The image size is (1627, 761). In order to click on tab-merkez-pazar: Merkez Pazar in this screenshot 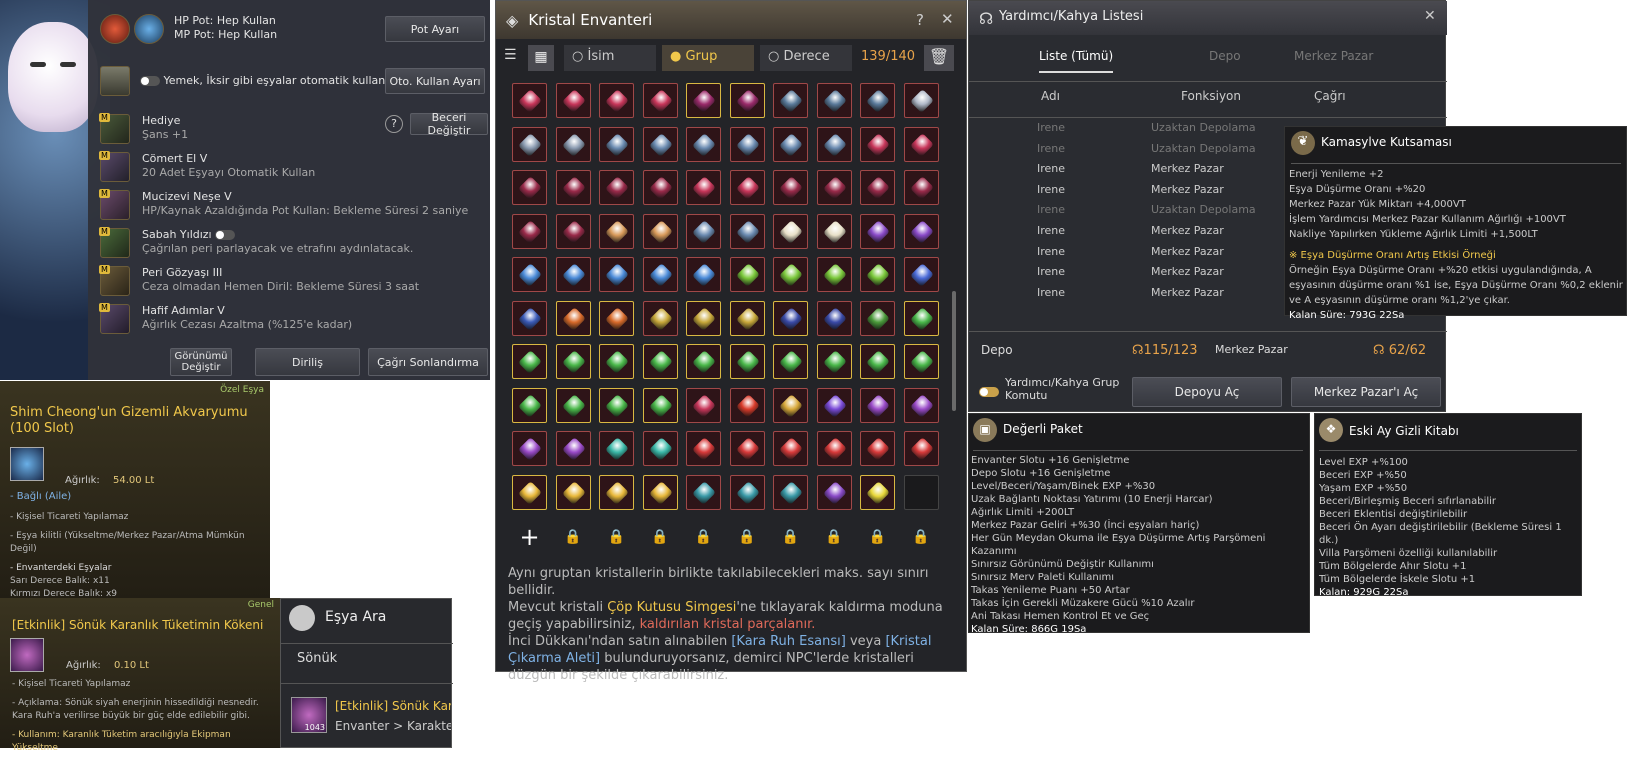, I will do `click(1333, 56)`.